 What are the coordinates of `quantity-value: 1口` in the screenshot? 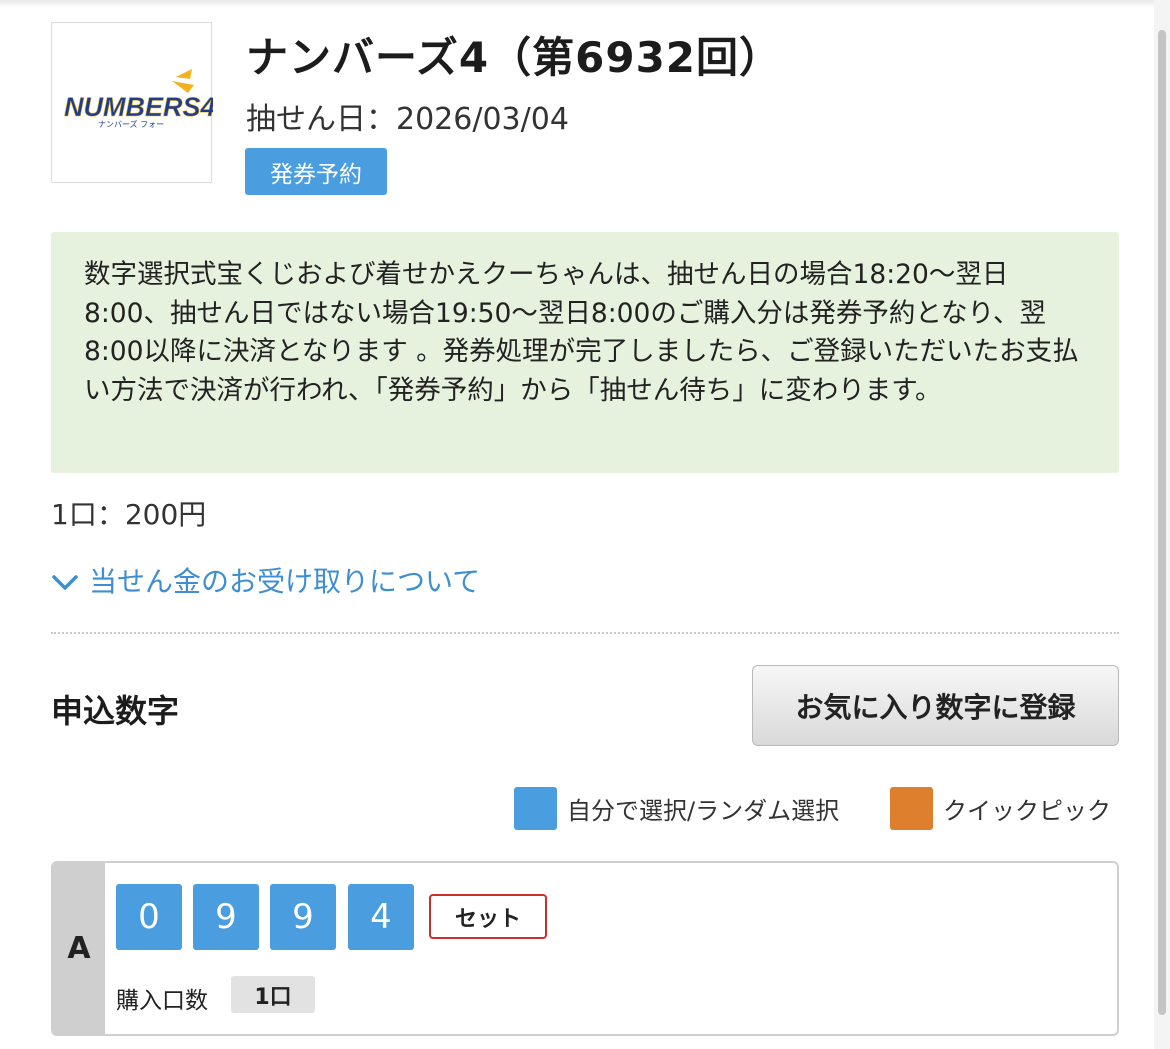 It's located at (273, 994).